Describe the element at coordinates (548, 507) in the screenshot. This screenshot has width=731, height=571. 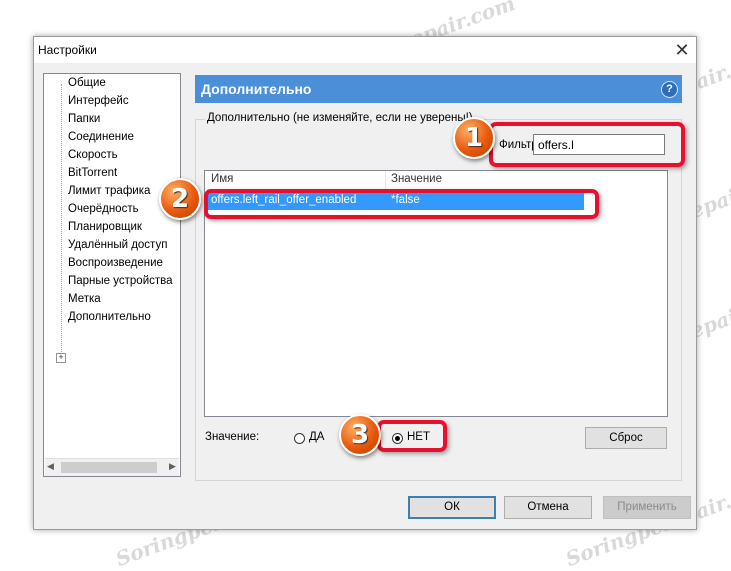
I see `cancel-button: Отмена` at that location.